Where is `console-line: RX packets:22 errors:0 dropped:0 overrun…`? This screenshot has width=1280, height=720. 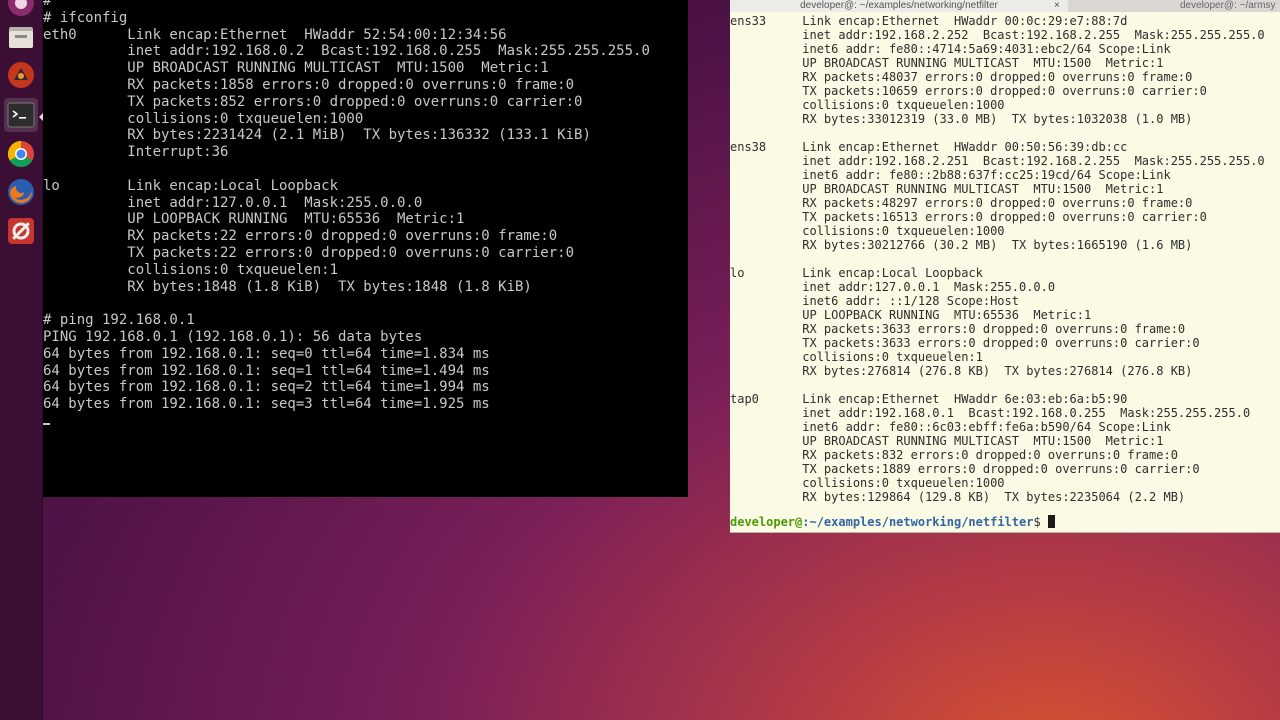 console-line: RX packets:22 errors:0 dropped:0 overrun… is located at coordinates (300, 236).